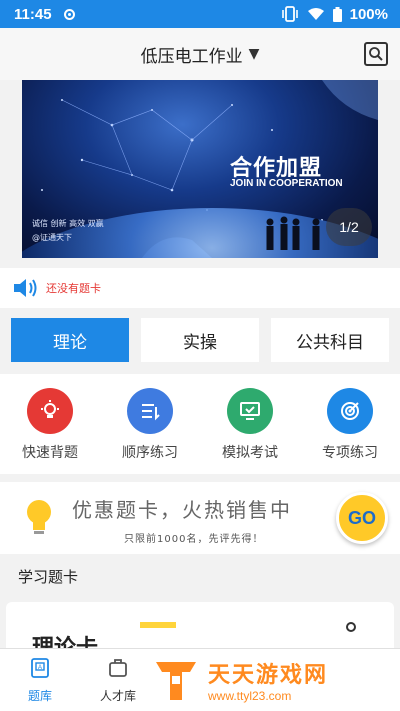 The height and width of the screenshot is (711, 400). I want to click on feature-label: 专项练习, so click(350, 453).